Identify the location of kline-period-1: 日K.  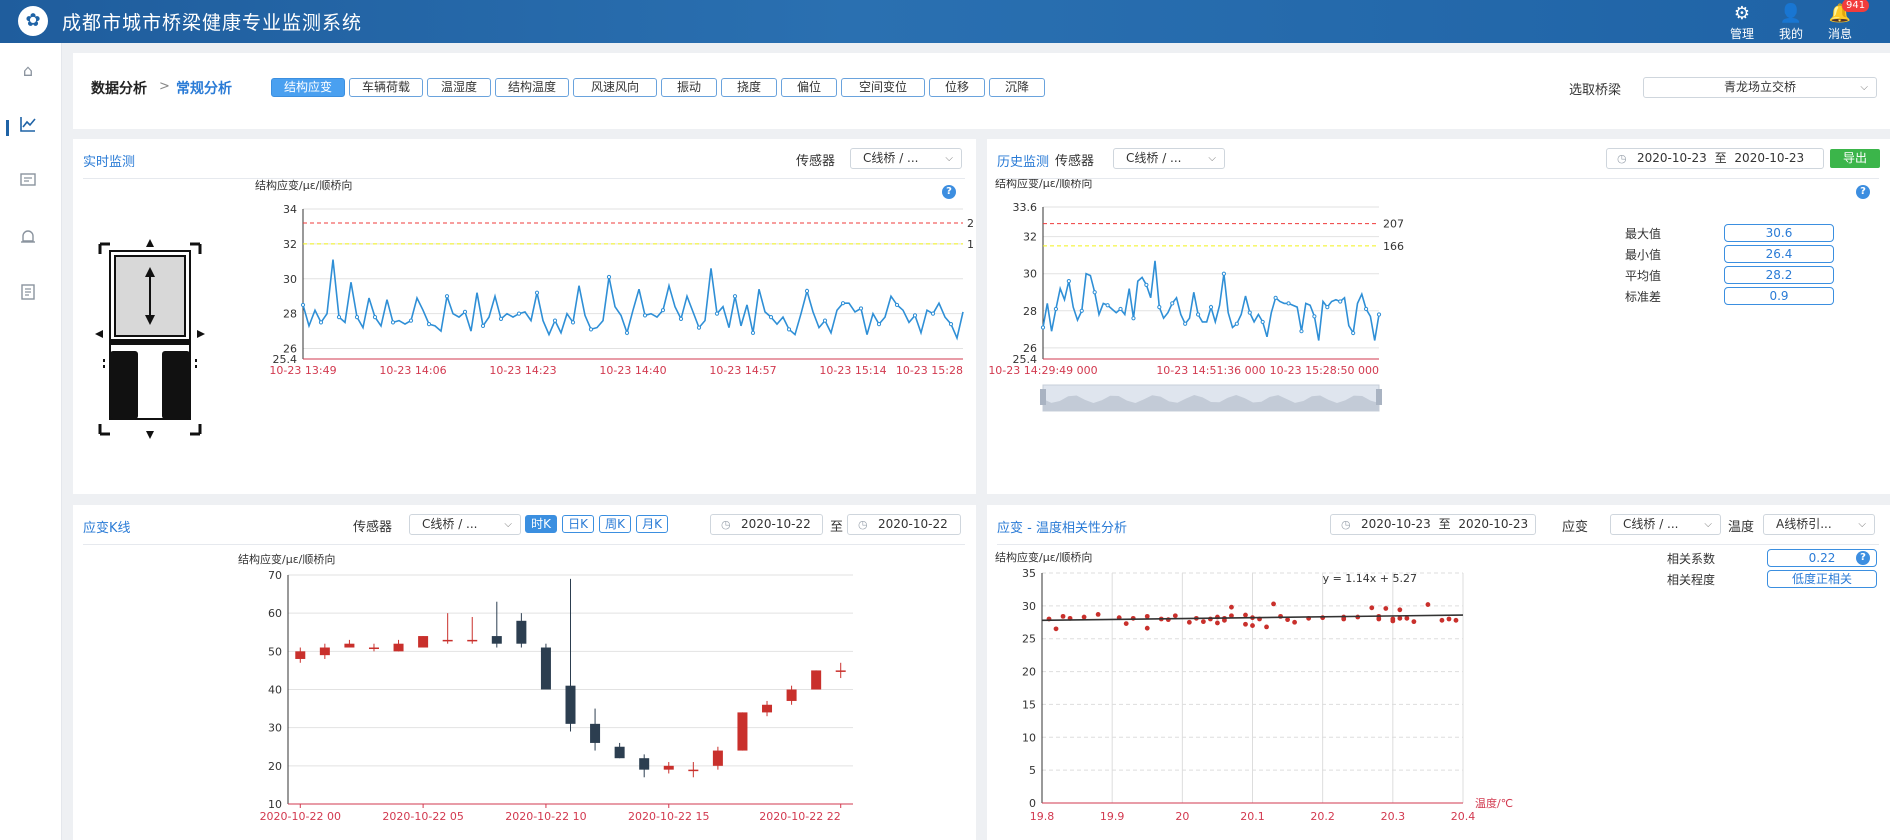
(578, 524).